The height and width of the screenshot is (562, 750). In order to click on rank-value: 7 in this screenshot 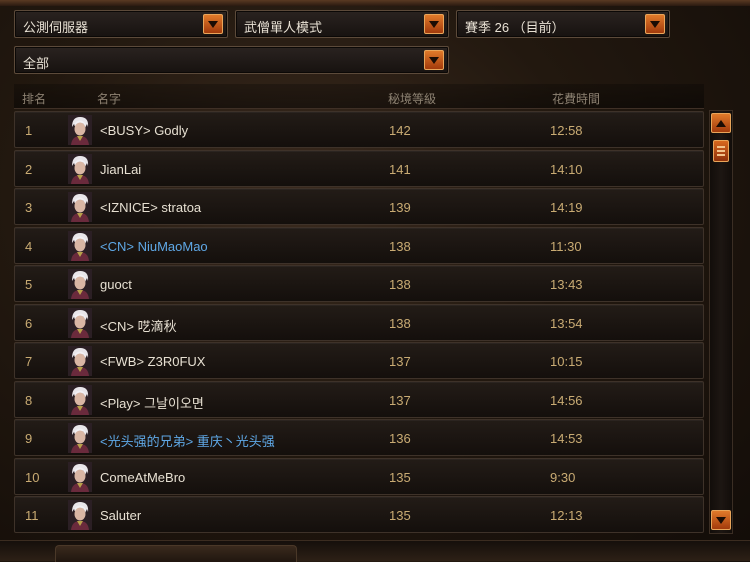, I will do `click(29, 361)`.